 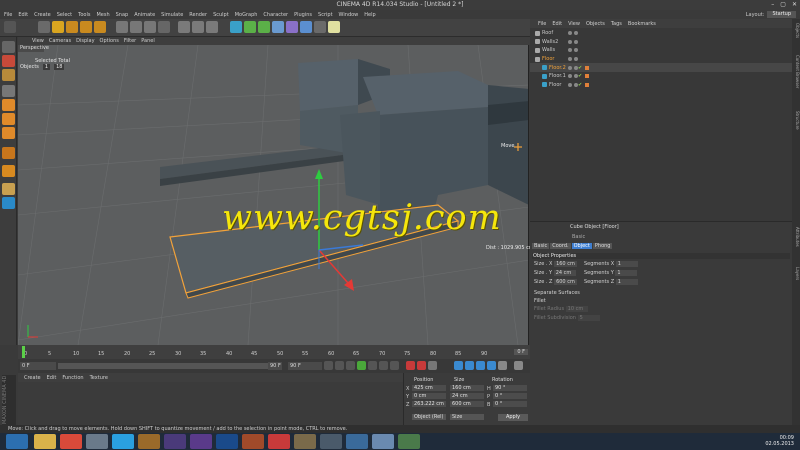 I want to click on position-y-field: 0 cm, so click(x=429, y=396).